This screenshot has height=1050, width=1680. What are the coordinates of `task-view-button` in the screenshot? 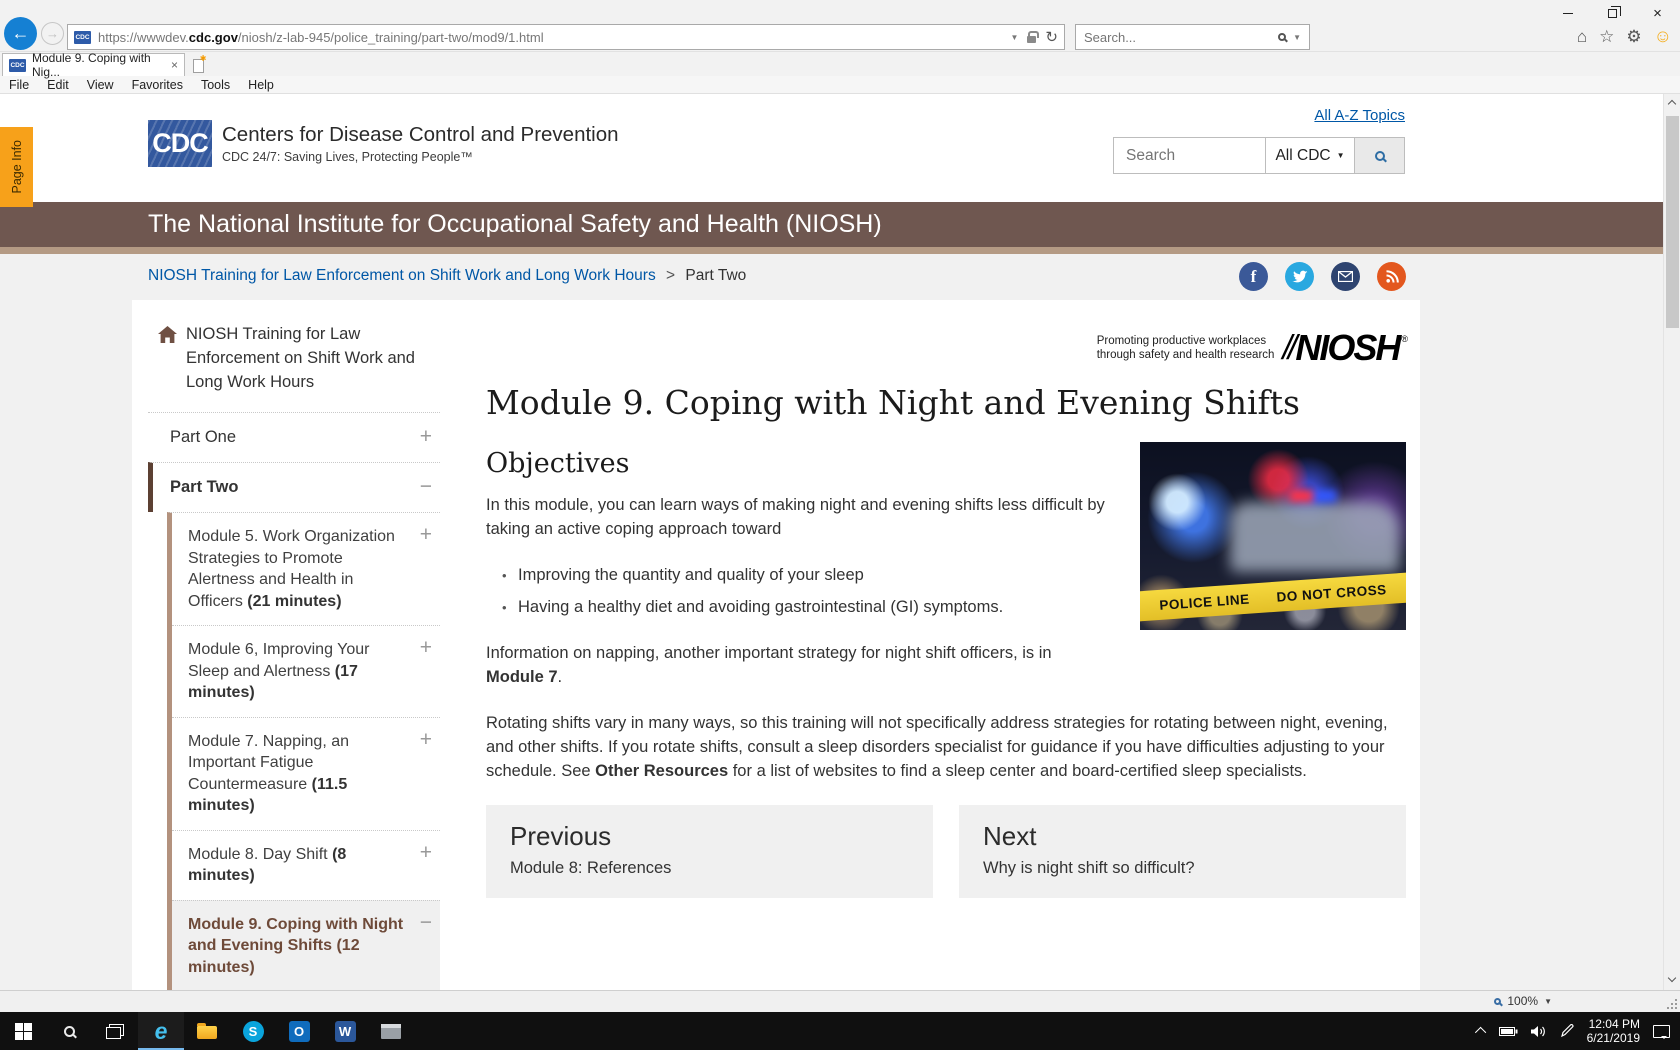 It's located at (115, 1031).